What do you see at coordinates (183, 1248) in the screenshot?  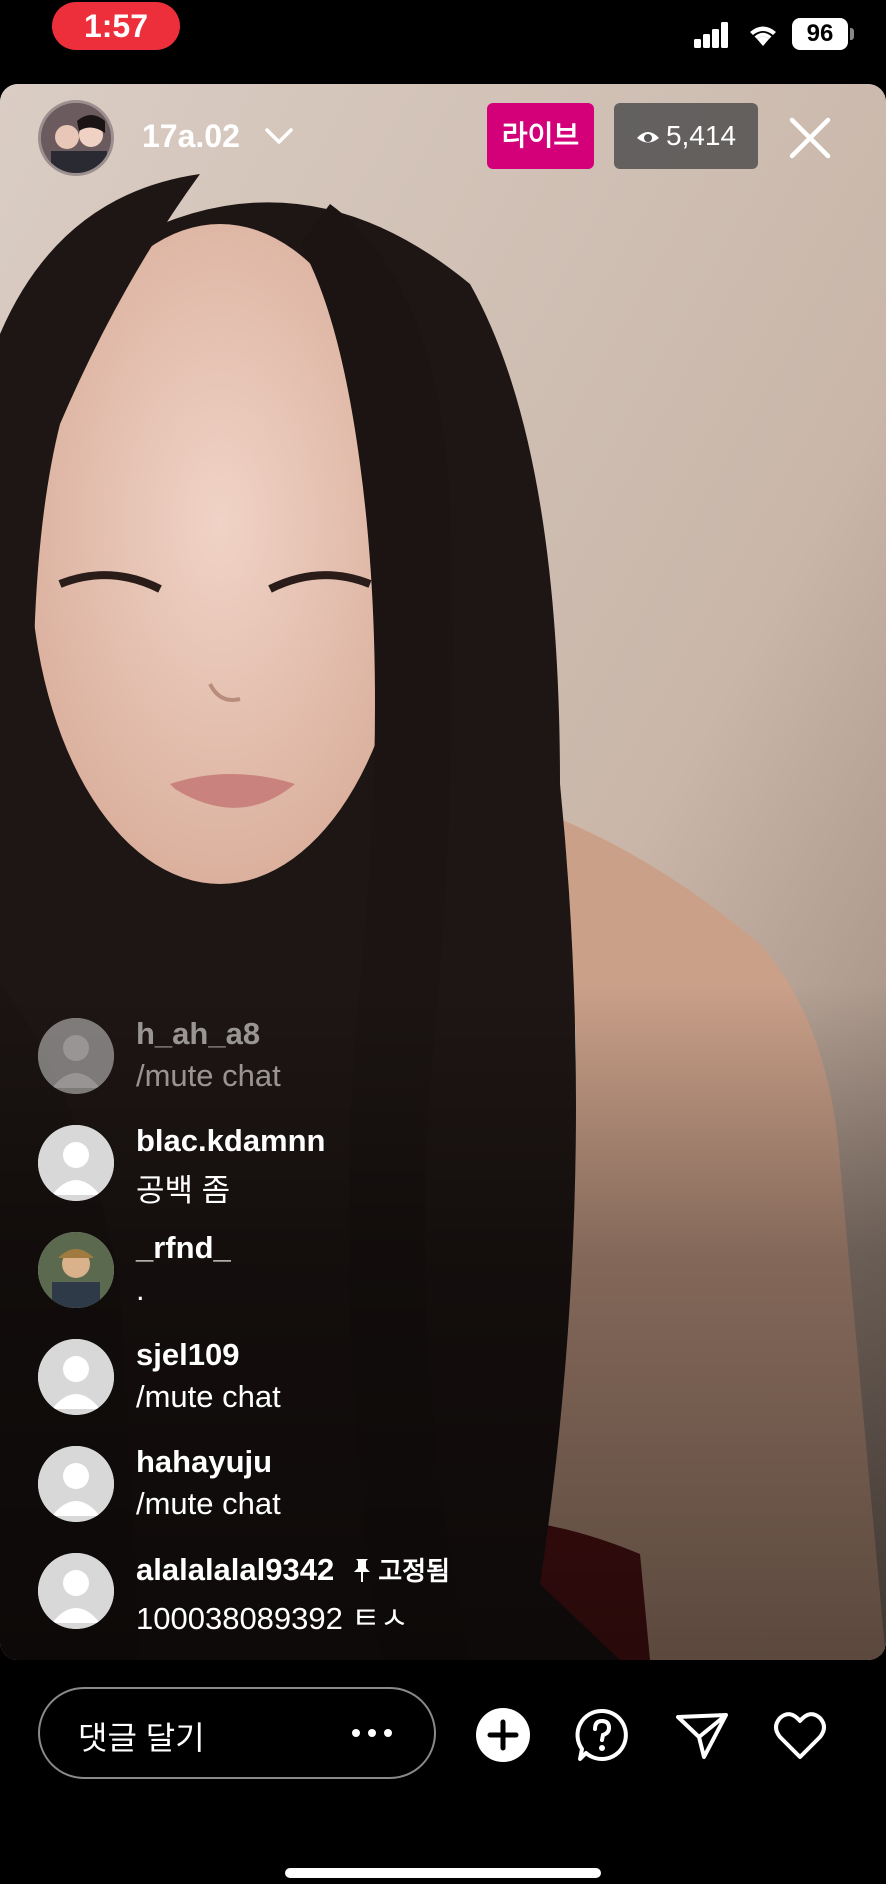 I see `comment-username: _rfnd_` at bounding box center [183, 1248].